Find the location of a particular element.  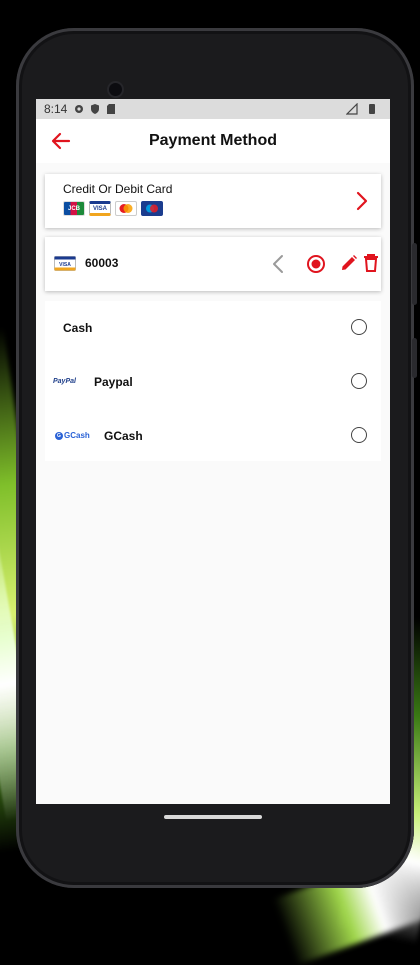

trash-icon is located at coordinates (371, 263).